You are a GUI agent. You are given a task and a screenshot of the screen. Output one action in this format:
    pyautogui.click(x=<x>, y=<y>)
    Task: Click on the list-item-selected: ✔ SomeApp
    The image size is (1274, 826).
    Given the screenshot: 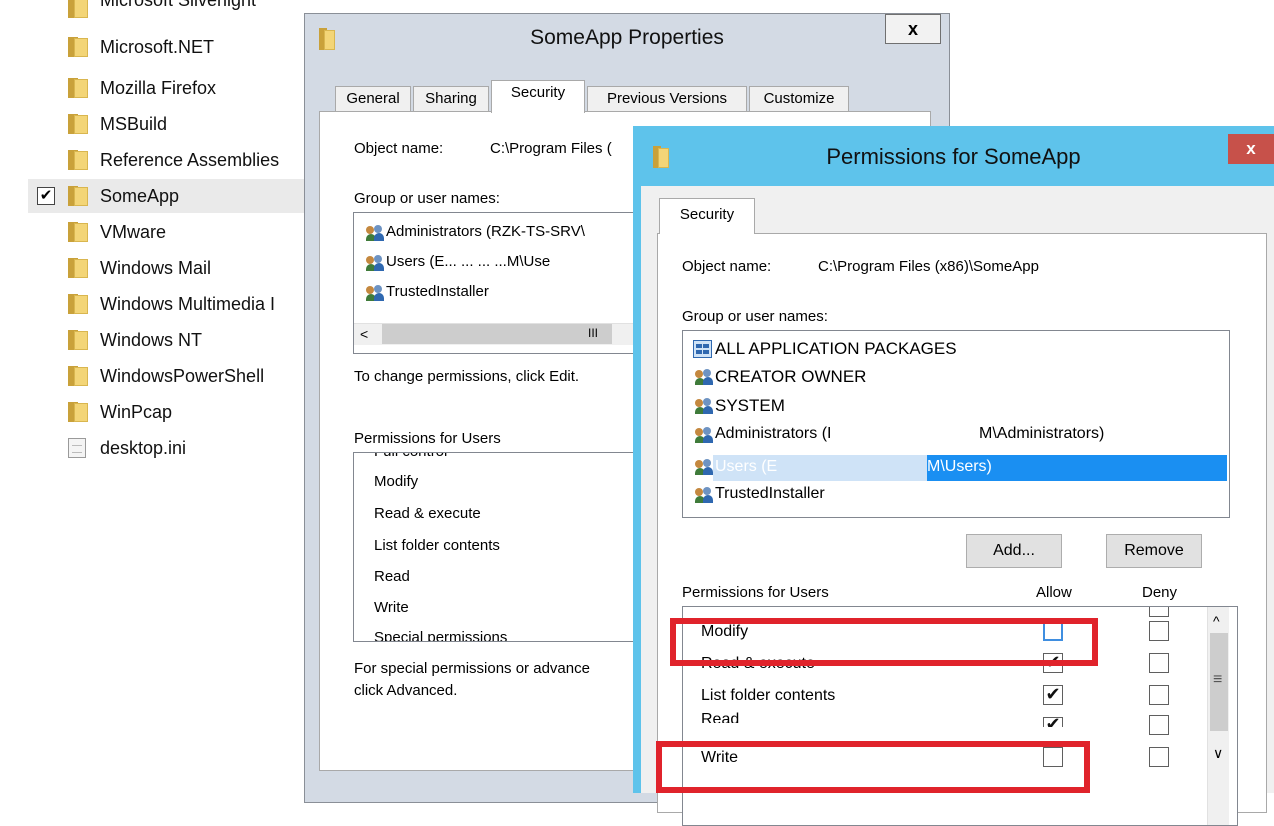 What is the action you would take?
    pyautogui.click(x=169, y=196)
    